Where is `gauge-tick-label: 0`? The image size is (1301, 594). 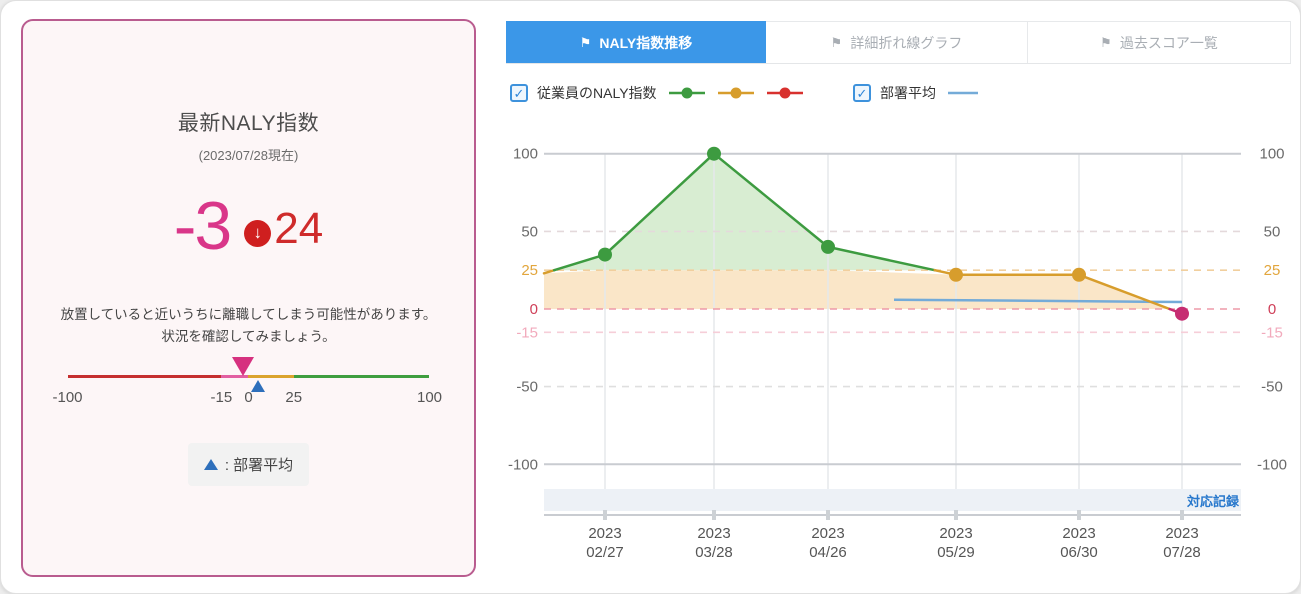
gauge-tick-label: 0 is located at coordinates (248, 397).